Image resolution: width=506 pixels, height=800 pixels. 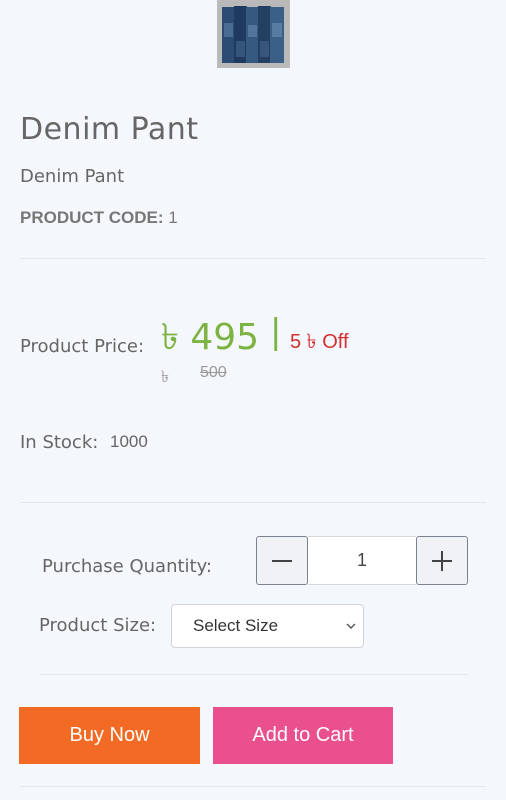 I want to click on product-image, so click(x=253, y=34).